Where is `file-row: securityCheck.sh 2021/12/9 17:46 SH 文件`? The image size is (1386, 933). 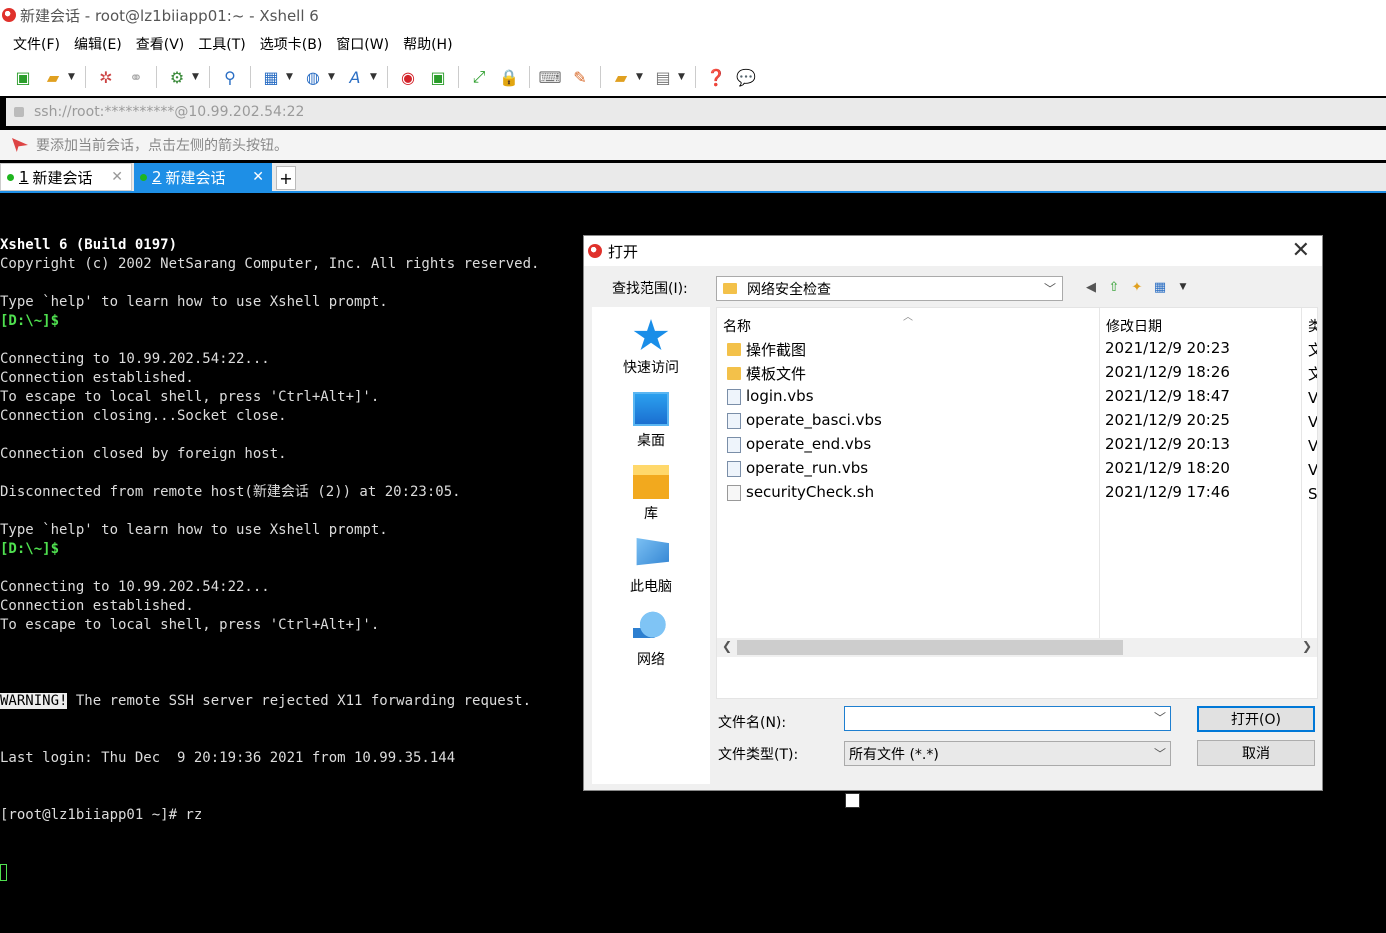 file-row: securityCheck.sh 2021/12/9 17:46 SH 文件 is located at coordinates (1017, 493).